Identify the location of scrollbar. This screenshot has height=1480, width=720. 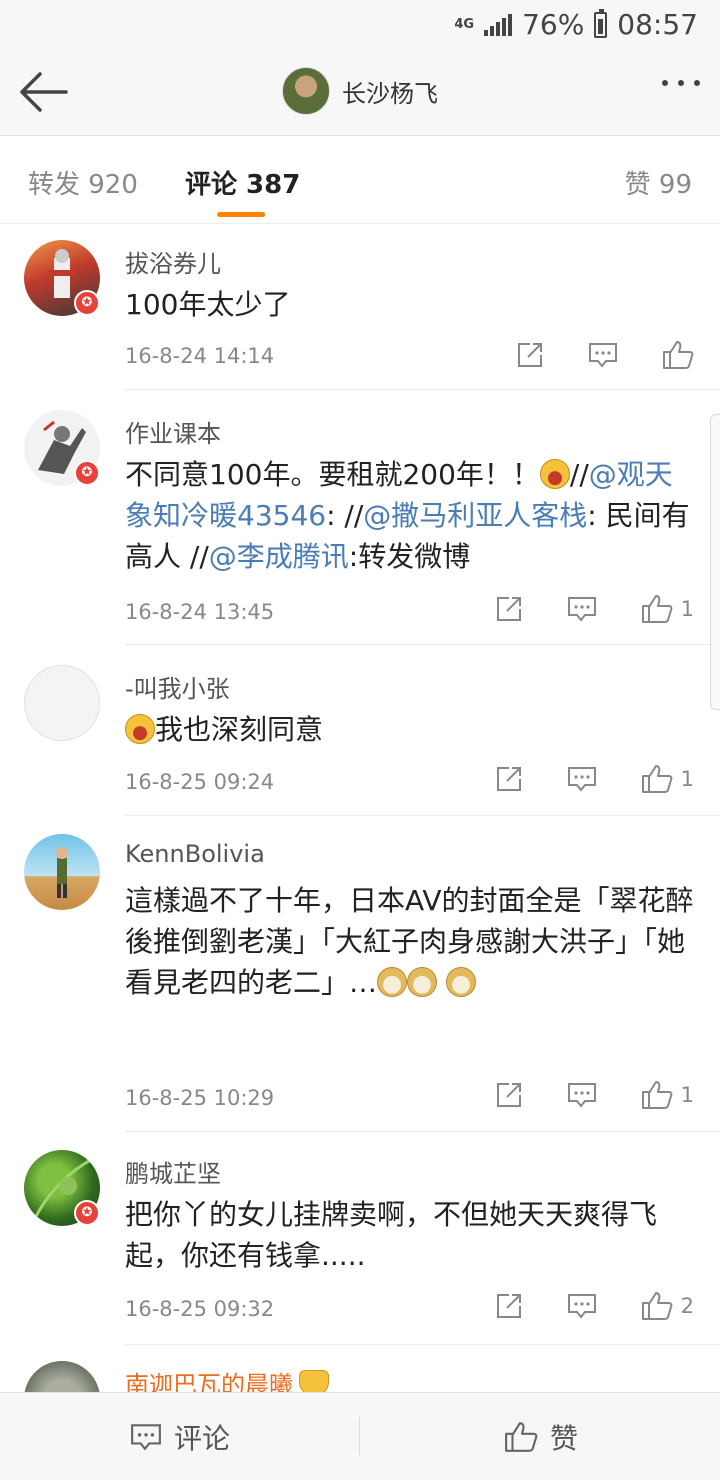
(715, 562).